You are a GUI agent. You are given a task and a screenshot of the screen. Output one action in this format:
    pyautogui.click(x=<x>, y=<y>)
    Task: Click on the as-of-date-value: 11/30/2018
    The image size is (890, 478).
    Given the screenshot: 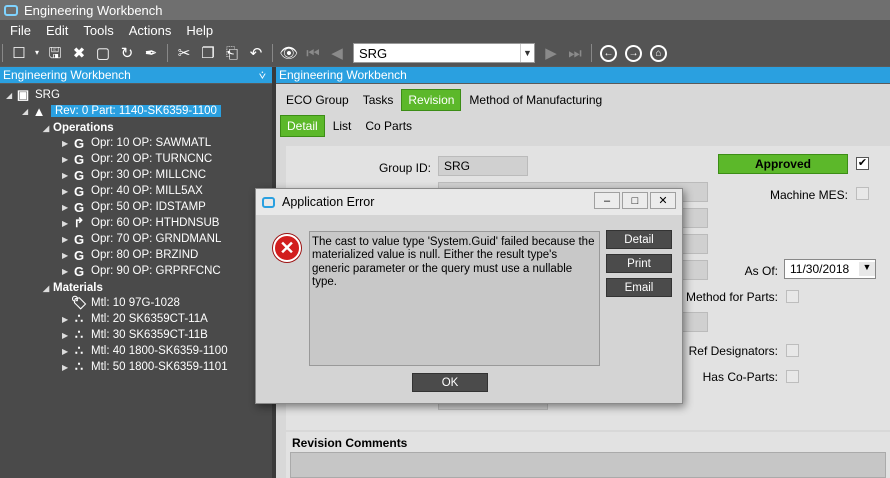 What is the action you would take?
    pyautogui.click(x=820, y=269)
    